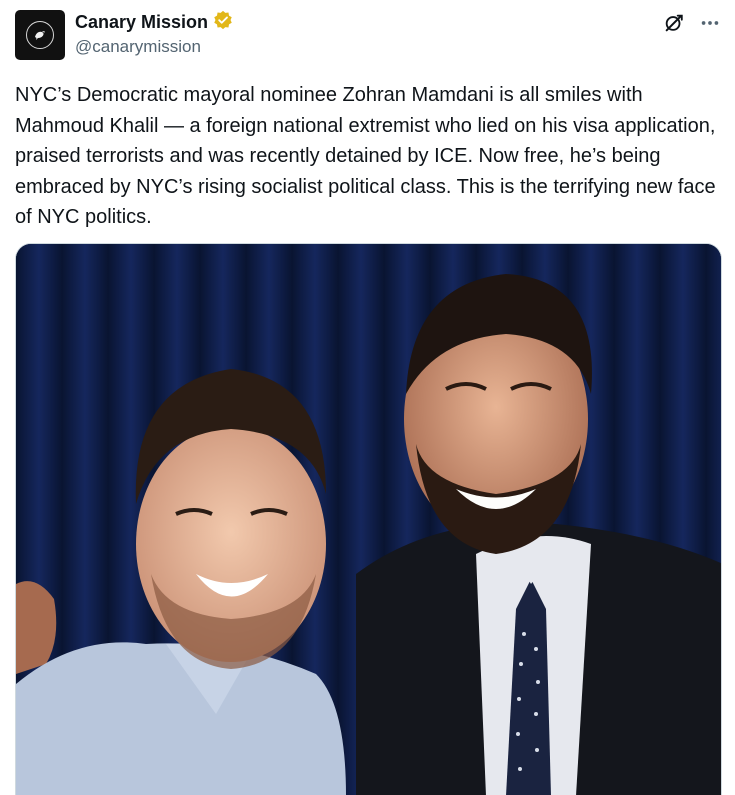 The image size is (735, 795). What do you see at coordinates (710, 23) in the screenshot?
I see `more-options-icon` at bounding box center [710, 23].